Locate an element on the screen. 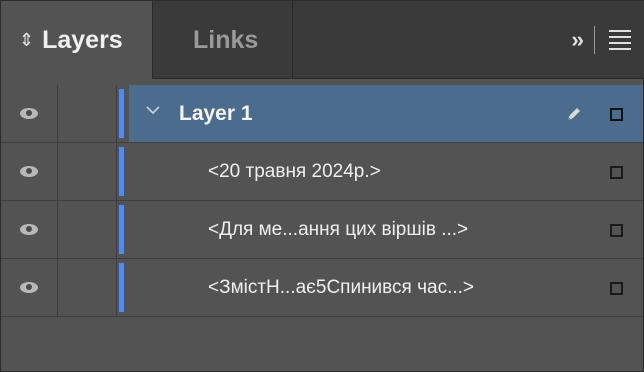 The height and width of the screenshot is (372, 644). collapse-panel-button: ›› is located at coordinates (577, 40).